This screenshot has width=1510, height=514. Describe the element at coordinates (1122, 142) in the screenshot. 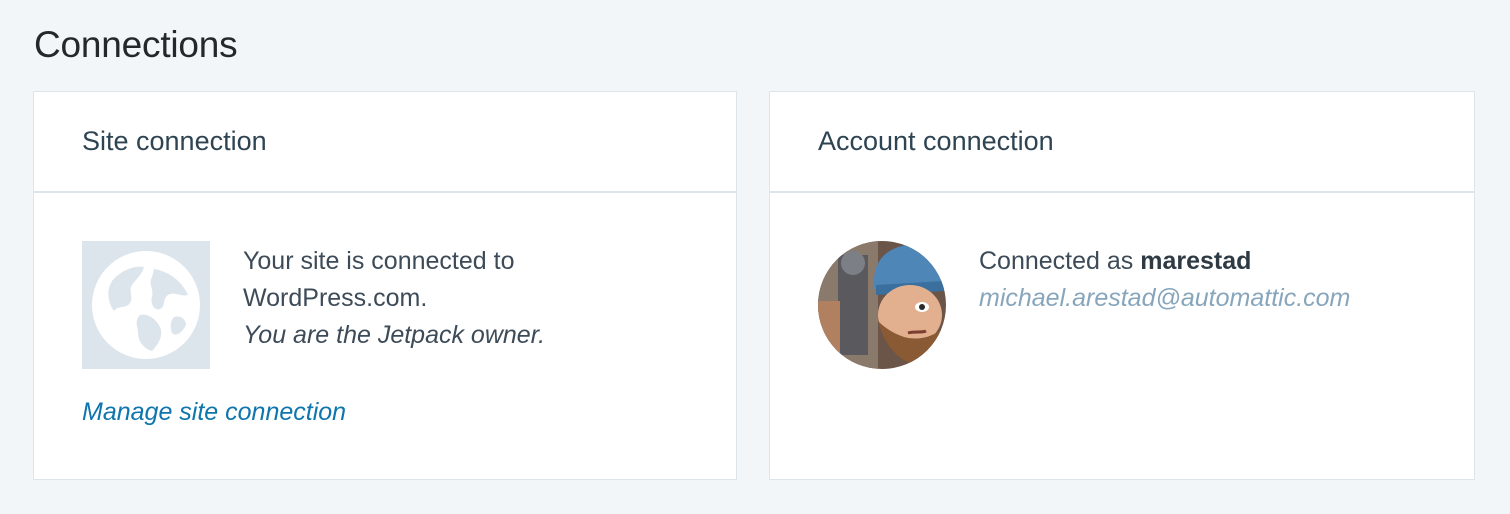

I see `account-connection-header: Account connection` at that location.